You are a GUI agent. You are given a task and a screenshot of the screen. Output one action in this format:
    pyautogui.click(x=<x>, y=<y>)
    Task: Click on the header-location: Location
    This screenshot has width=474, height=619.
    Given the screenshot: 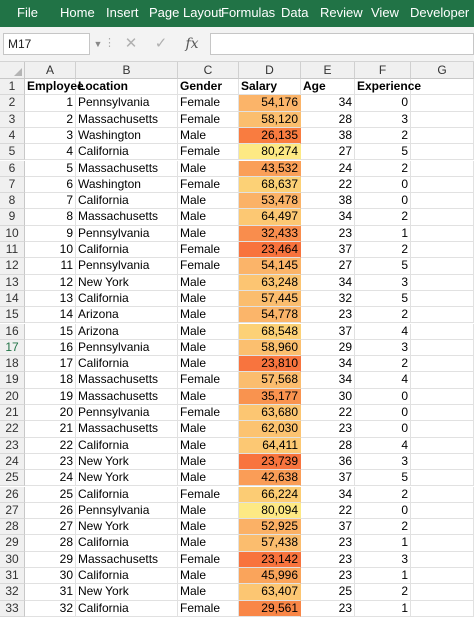 What is the action you would take?
    pyautogui.click(x=127, y=87)
    